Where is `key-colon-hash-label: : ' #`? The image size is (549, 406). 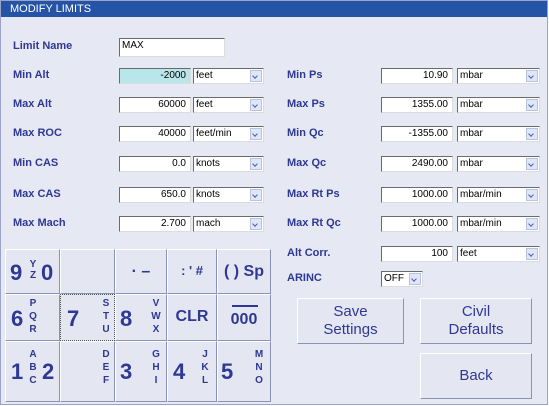
key-colon-hash-label: : ' # is located at coordinates (192, 270).